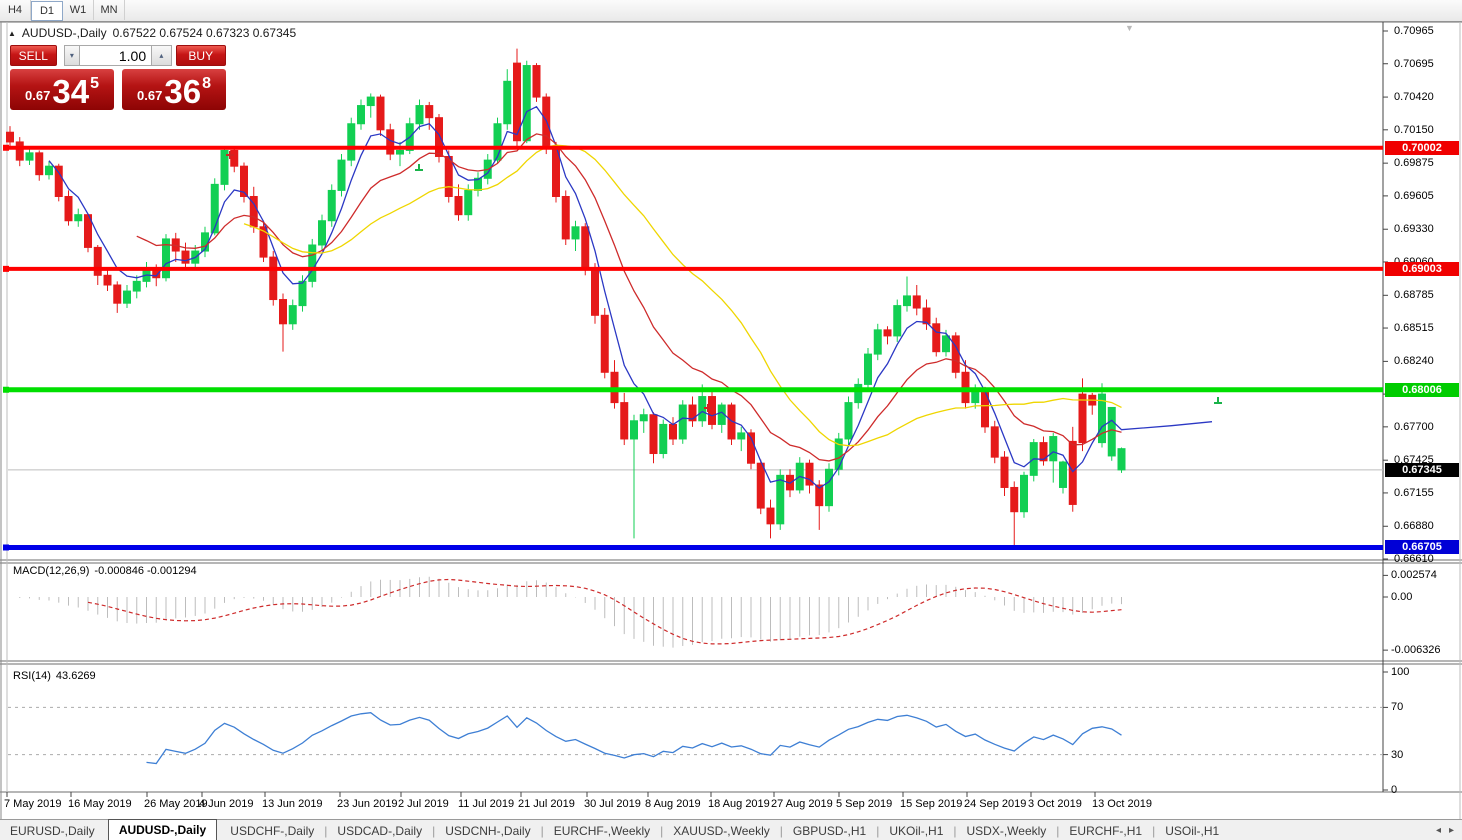 The height and width of the screenshot is (840, 1462). Describe the element at coordinates (12, 33) in the screenshot. I see `collapse-icon: ▲` at that location.